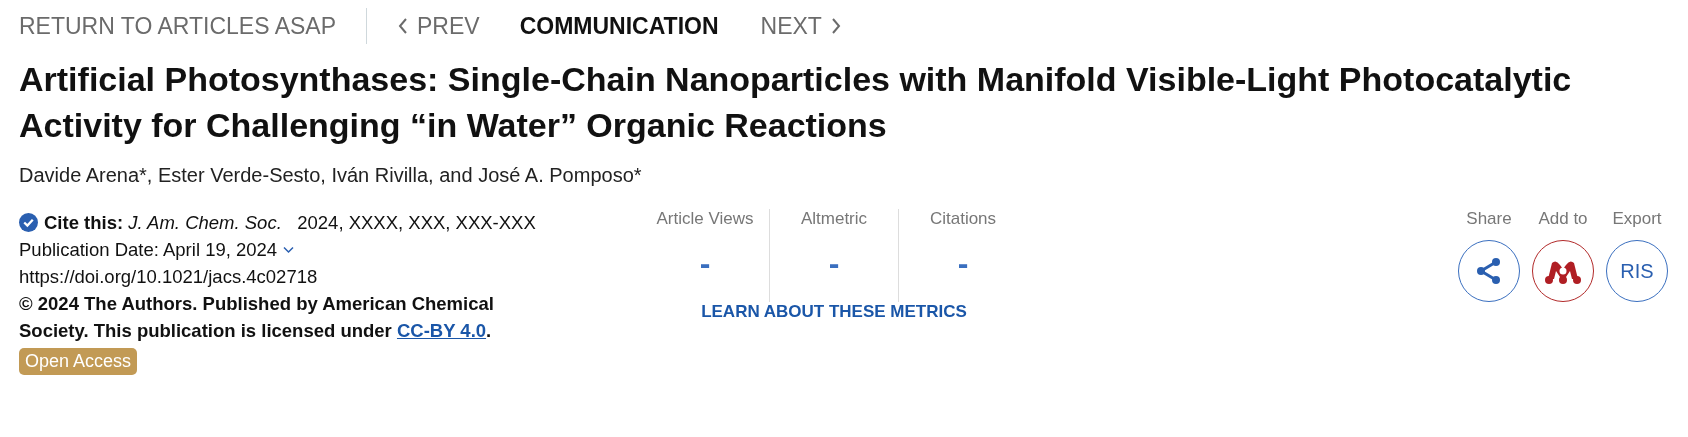 Image resolution: width=1688 pixels, height=437 pixels. What do you see at coordinates (28, 222) in the screenshot?
I see `check-circle-icon` at bounding box center [28, 222].